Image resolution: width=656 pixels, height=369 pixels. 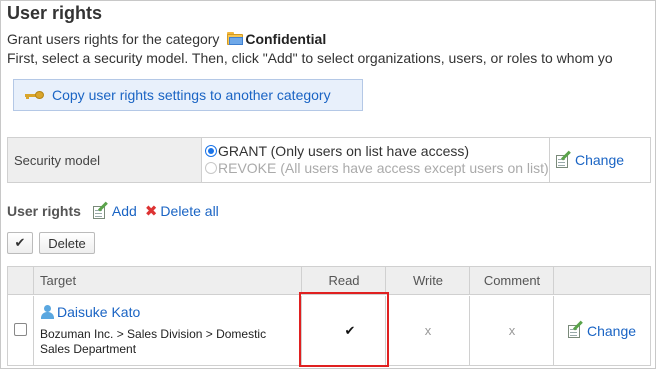 I want to click on security-model-label: Security model, so click(x=105, y=160).